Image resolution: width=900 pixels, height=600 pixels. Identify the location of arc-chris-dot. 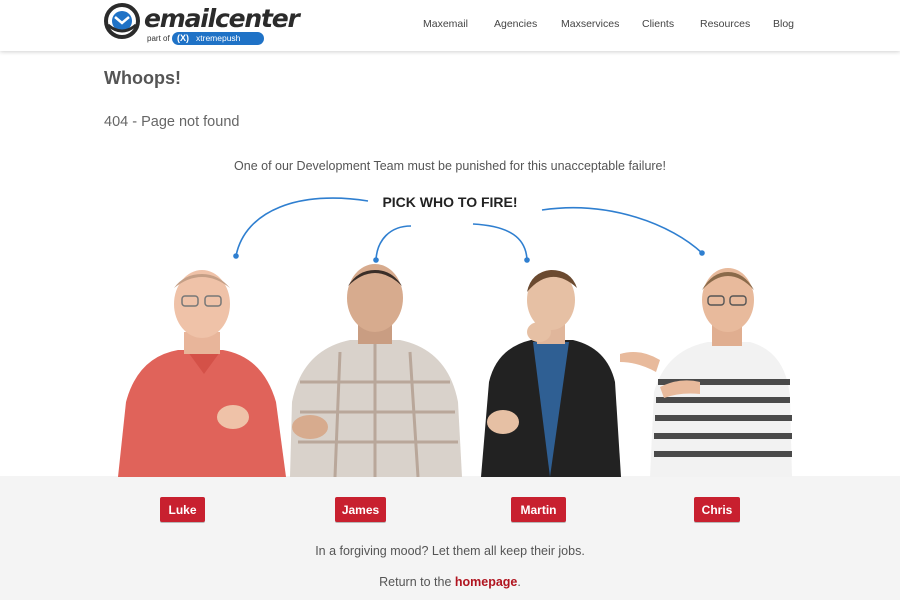
(702, 253).